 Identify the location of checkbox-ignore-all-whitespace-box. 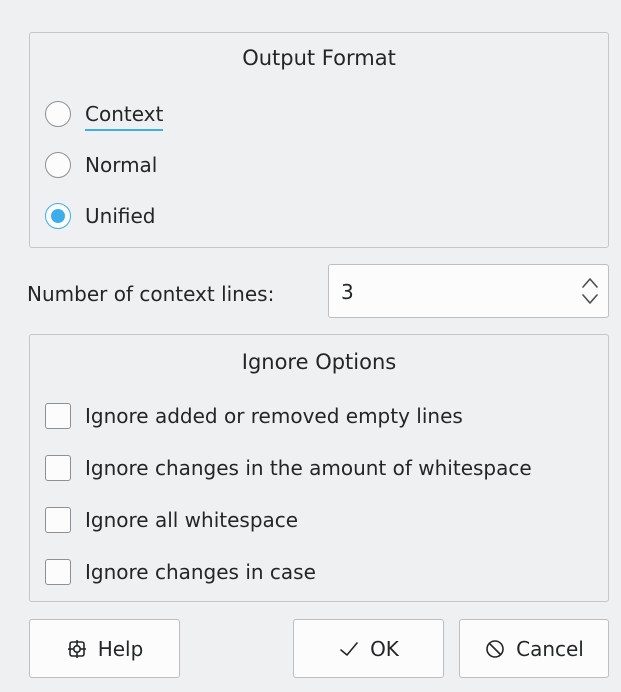
(58, 520).